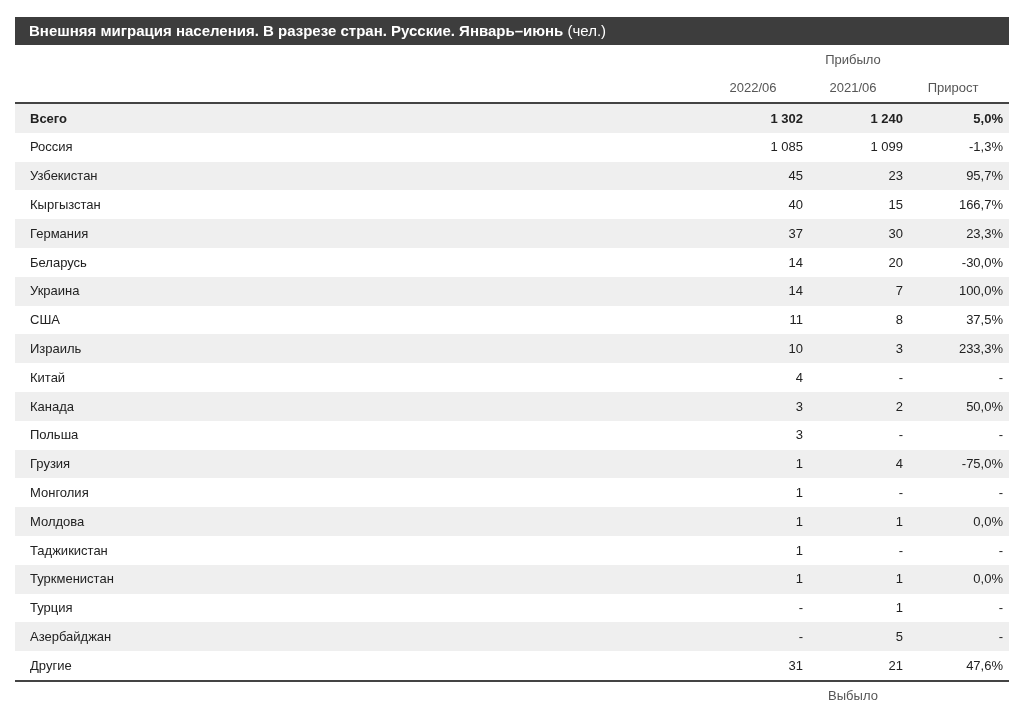  Describe the element at coordinates (795, 176) in the screenshot. I see `value-cell-text: 45` at that location.